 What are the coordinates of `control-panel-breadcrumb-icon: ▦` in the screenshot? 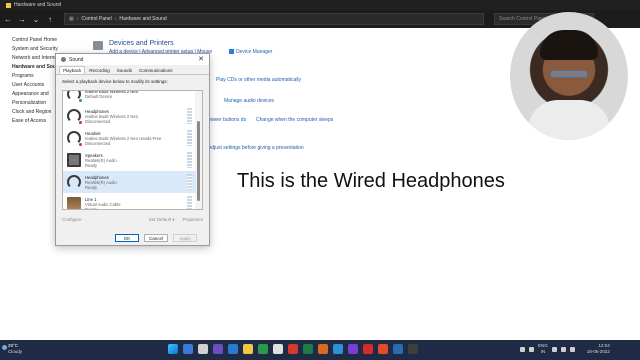 It's located at (71, 19).